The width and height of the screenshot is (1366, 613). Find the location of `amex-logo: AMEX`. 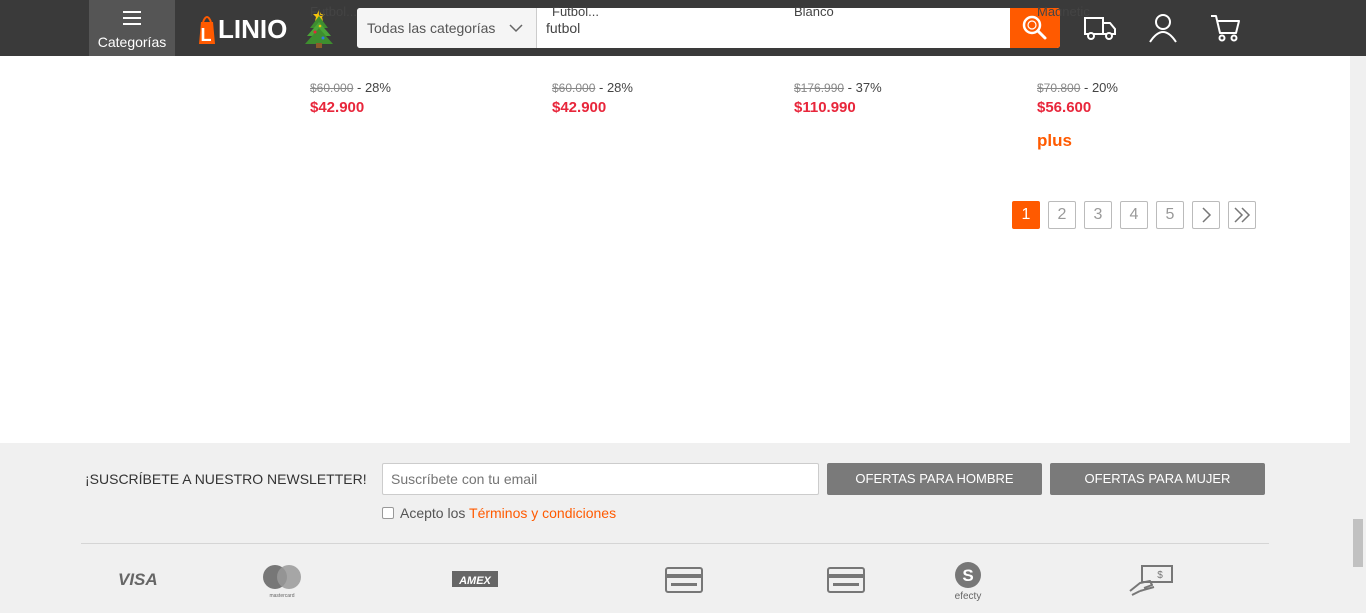

amex-logo: AMEX is located at coordinates (475, 583).